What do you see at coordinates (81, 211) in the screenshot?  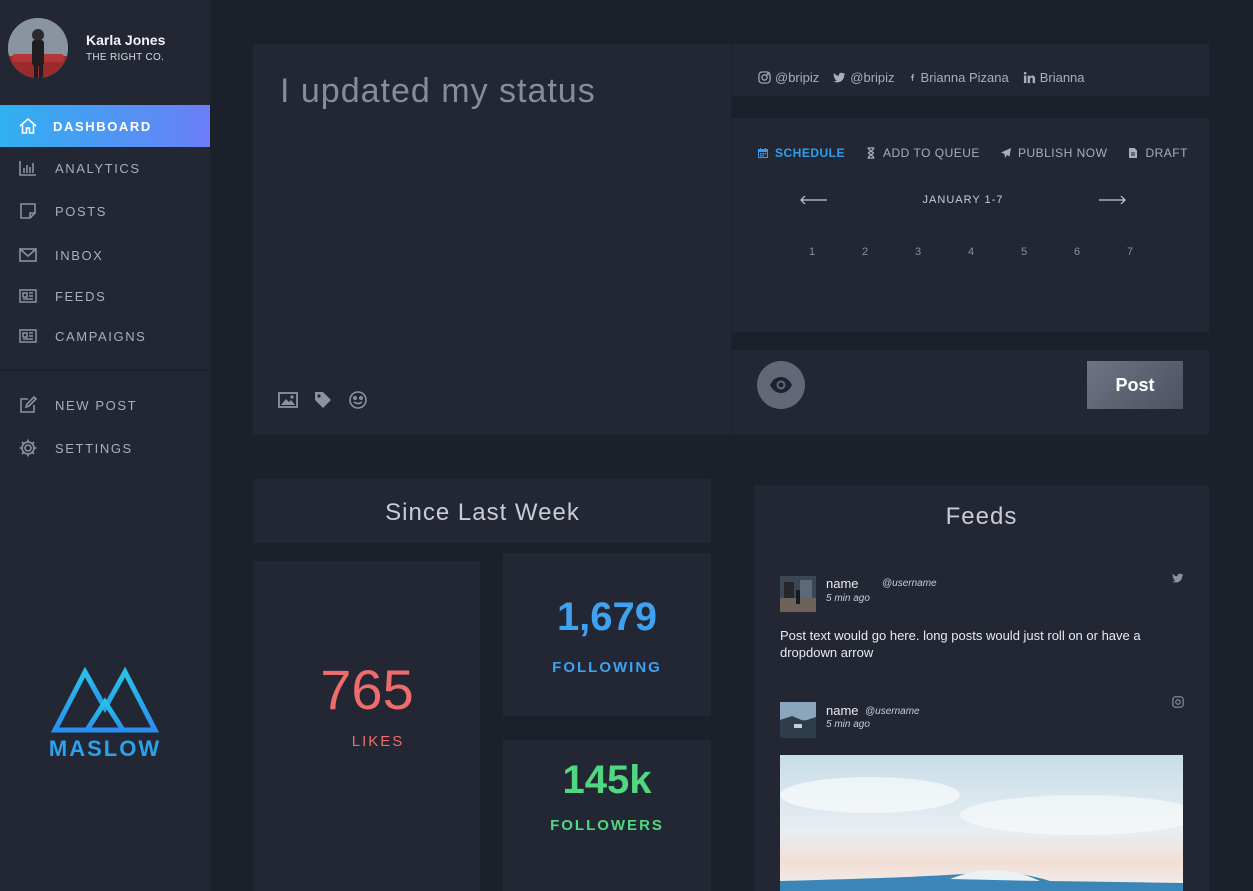 I see `sidebar-item-label: POSTS` at bounding box center [81, 211].